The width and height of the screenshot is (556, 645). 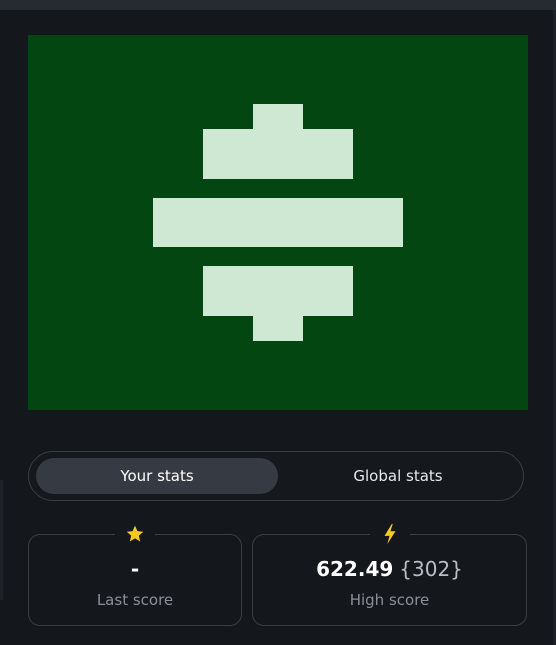 What do you see at coordinates (389, 534) in the screenshot?
I see `lightning-bolt-icon` at bounding box center [389, 534].